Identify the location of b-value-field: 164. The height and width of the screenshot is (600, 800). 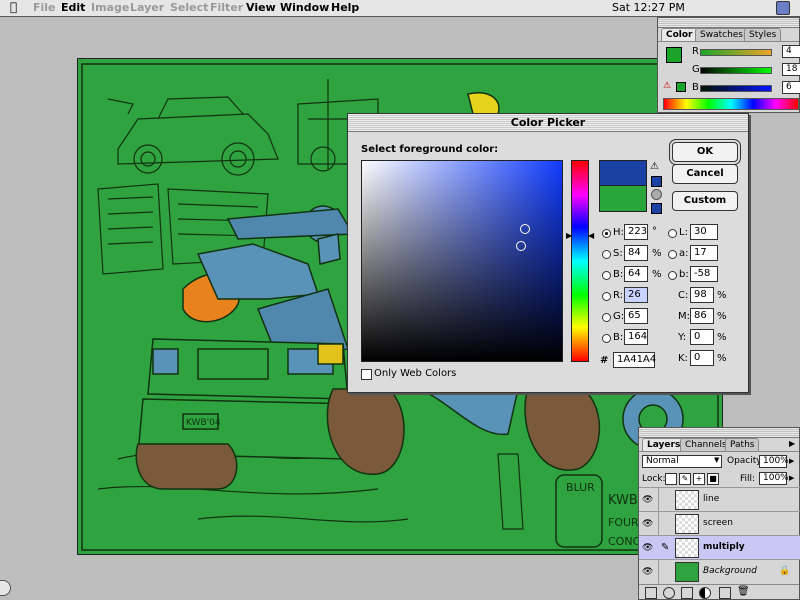
(636, 337).